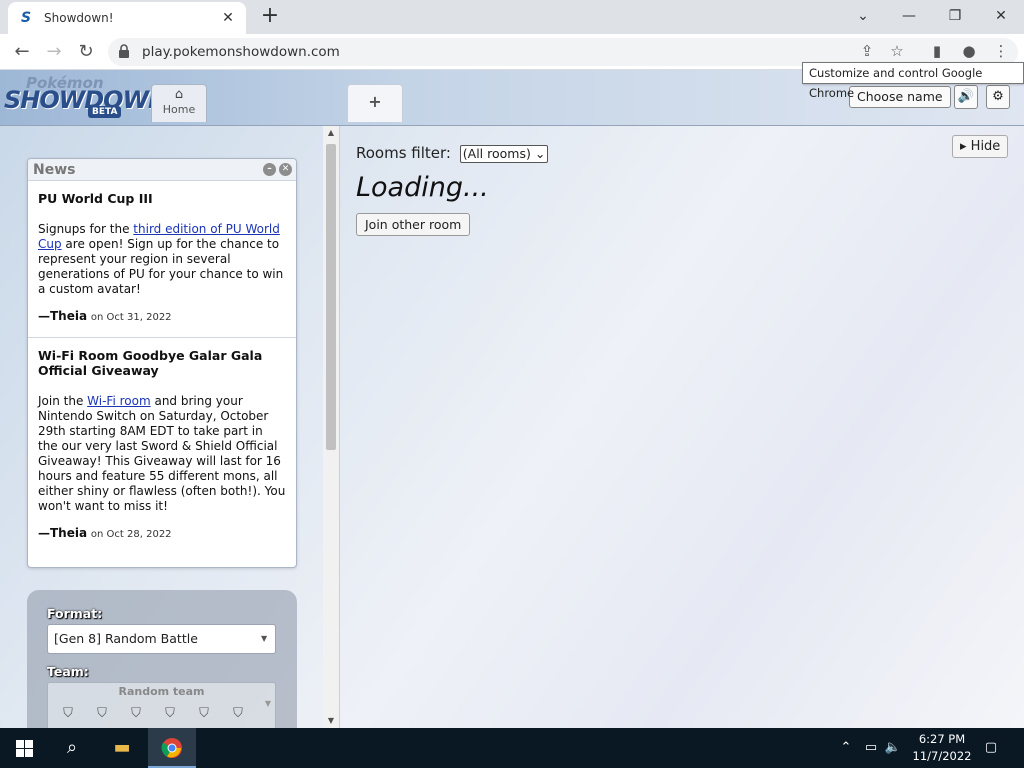 The height and width of the screenshot is (774, 1024). What do you see at coordinates (68, 671) in the screenshot?
I see `team-label: Team:` at bounding box center [68, 671].